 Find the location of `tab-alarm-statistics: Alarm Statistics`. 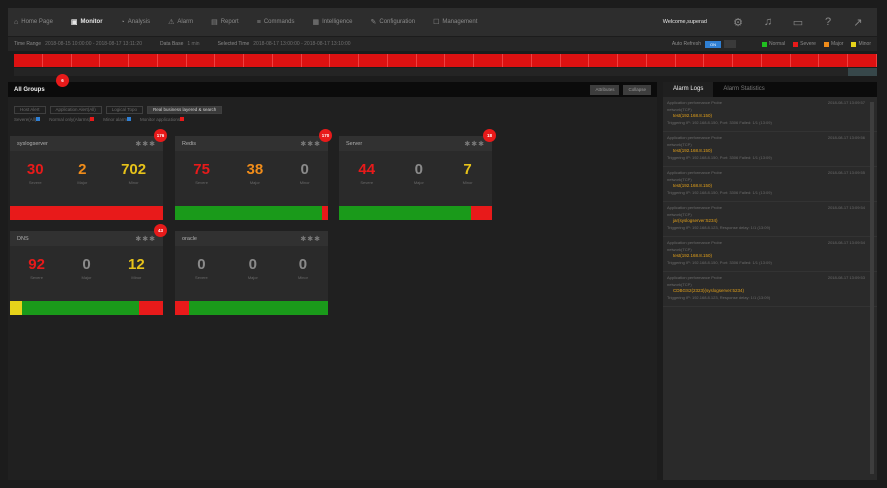

tab-alarm-statistics: Alarm Statistics is located at coordinates (743, 89).